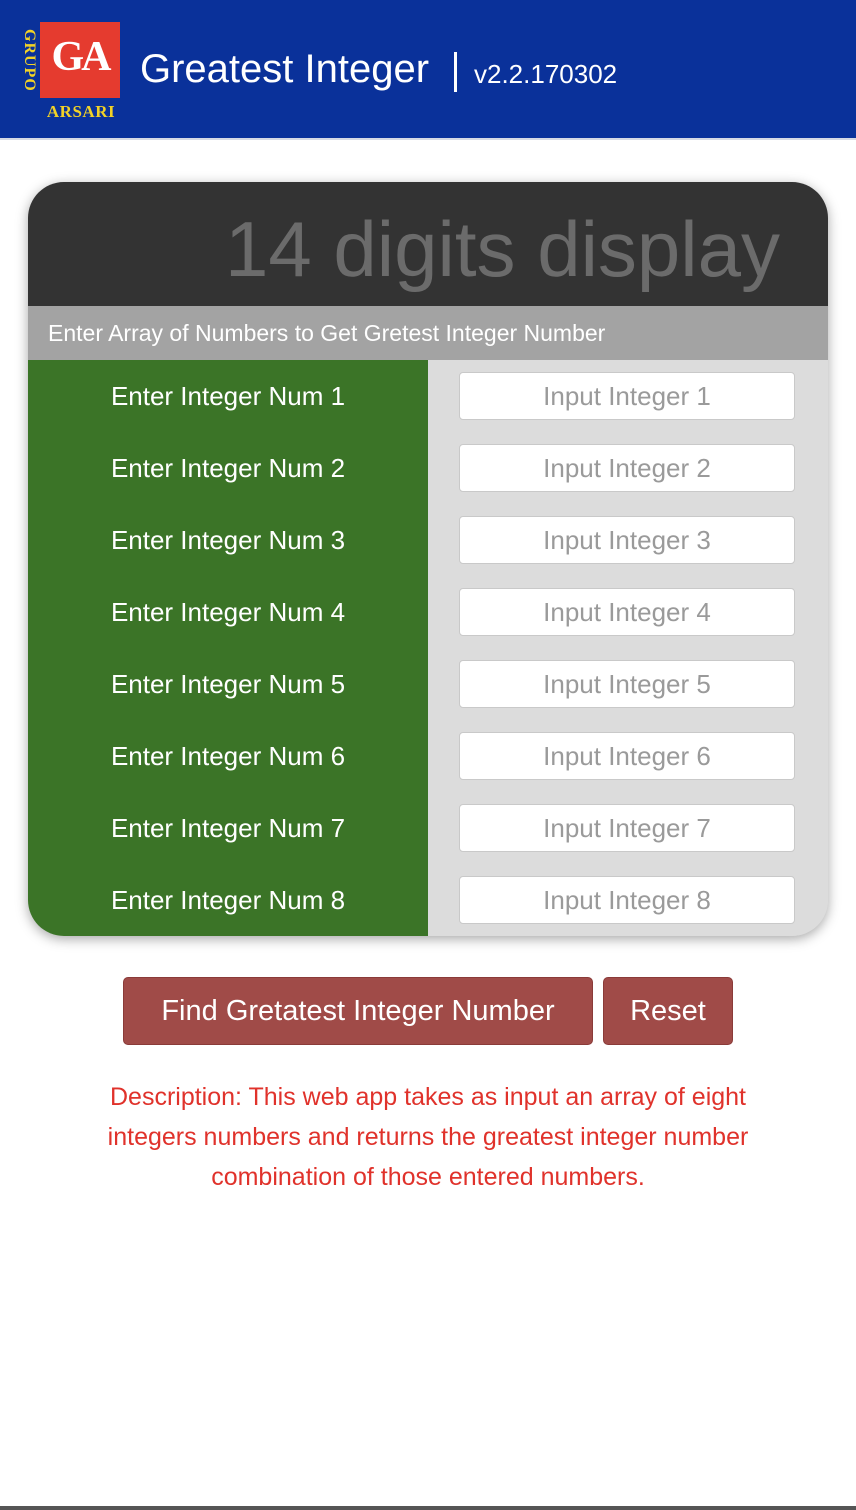 The image size is (856, 1510). I want to click on find-greatest-integer-button: Find Gretatest Integer Number, so click(358, 1011).